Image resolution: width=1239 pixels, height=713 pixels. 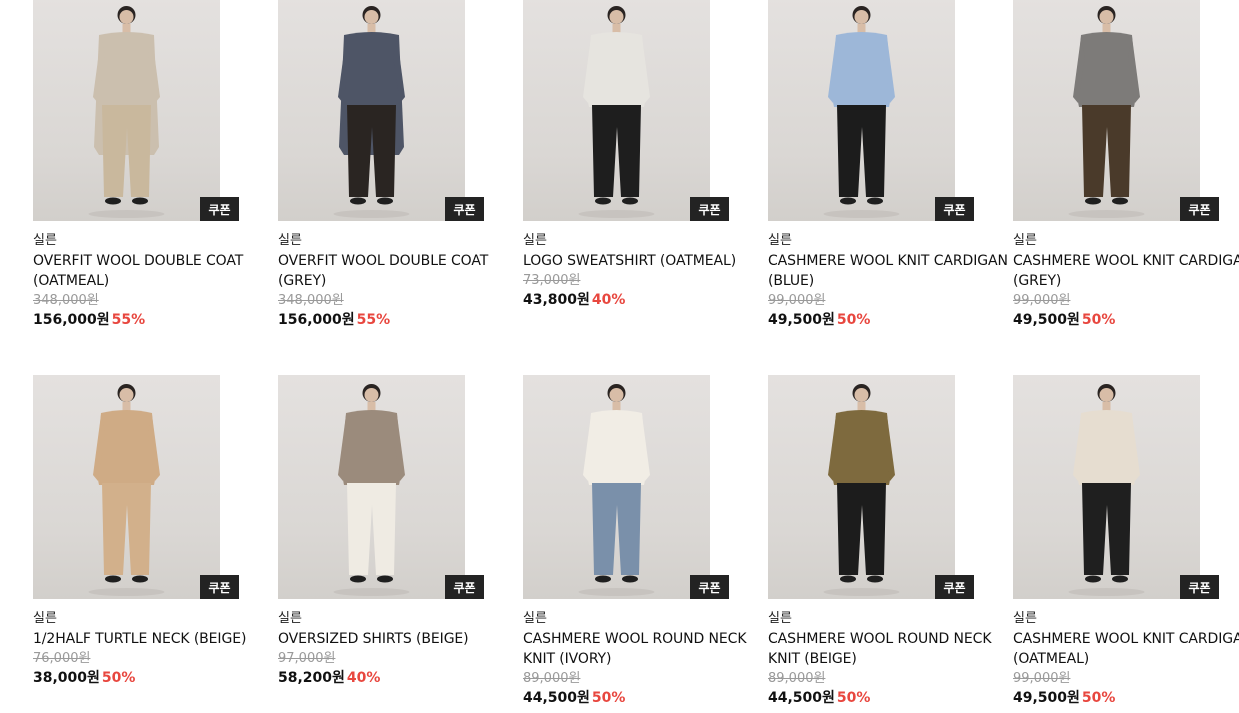 I want to click on product-name-link: OVERFIT WOOL DOUBLE COAT (GREY), so click(x=398, y=271).